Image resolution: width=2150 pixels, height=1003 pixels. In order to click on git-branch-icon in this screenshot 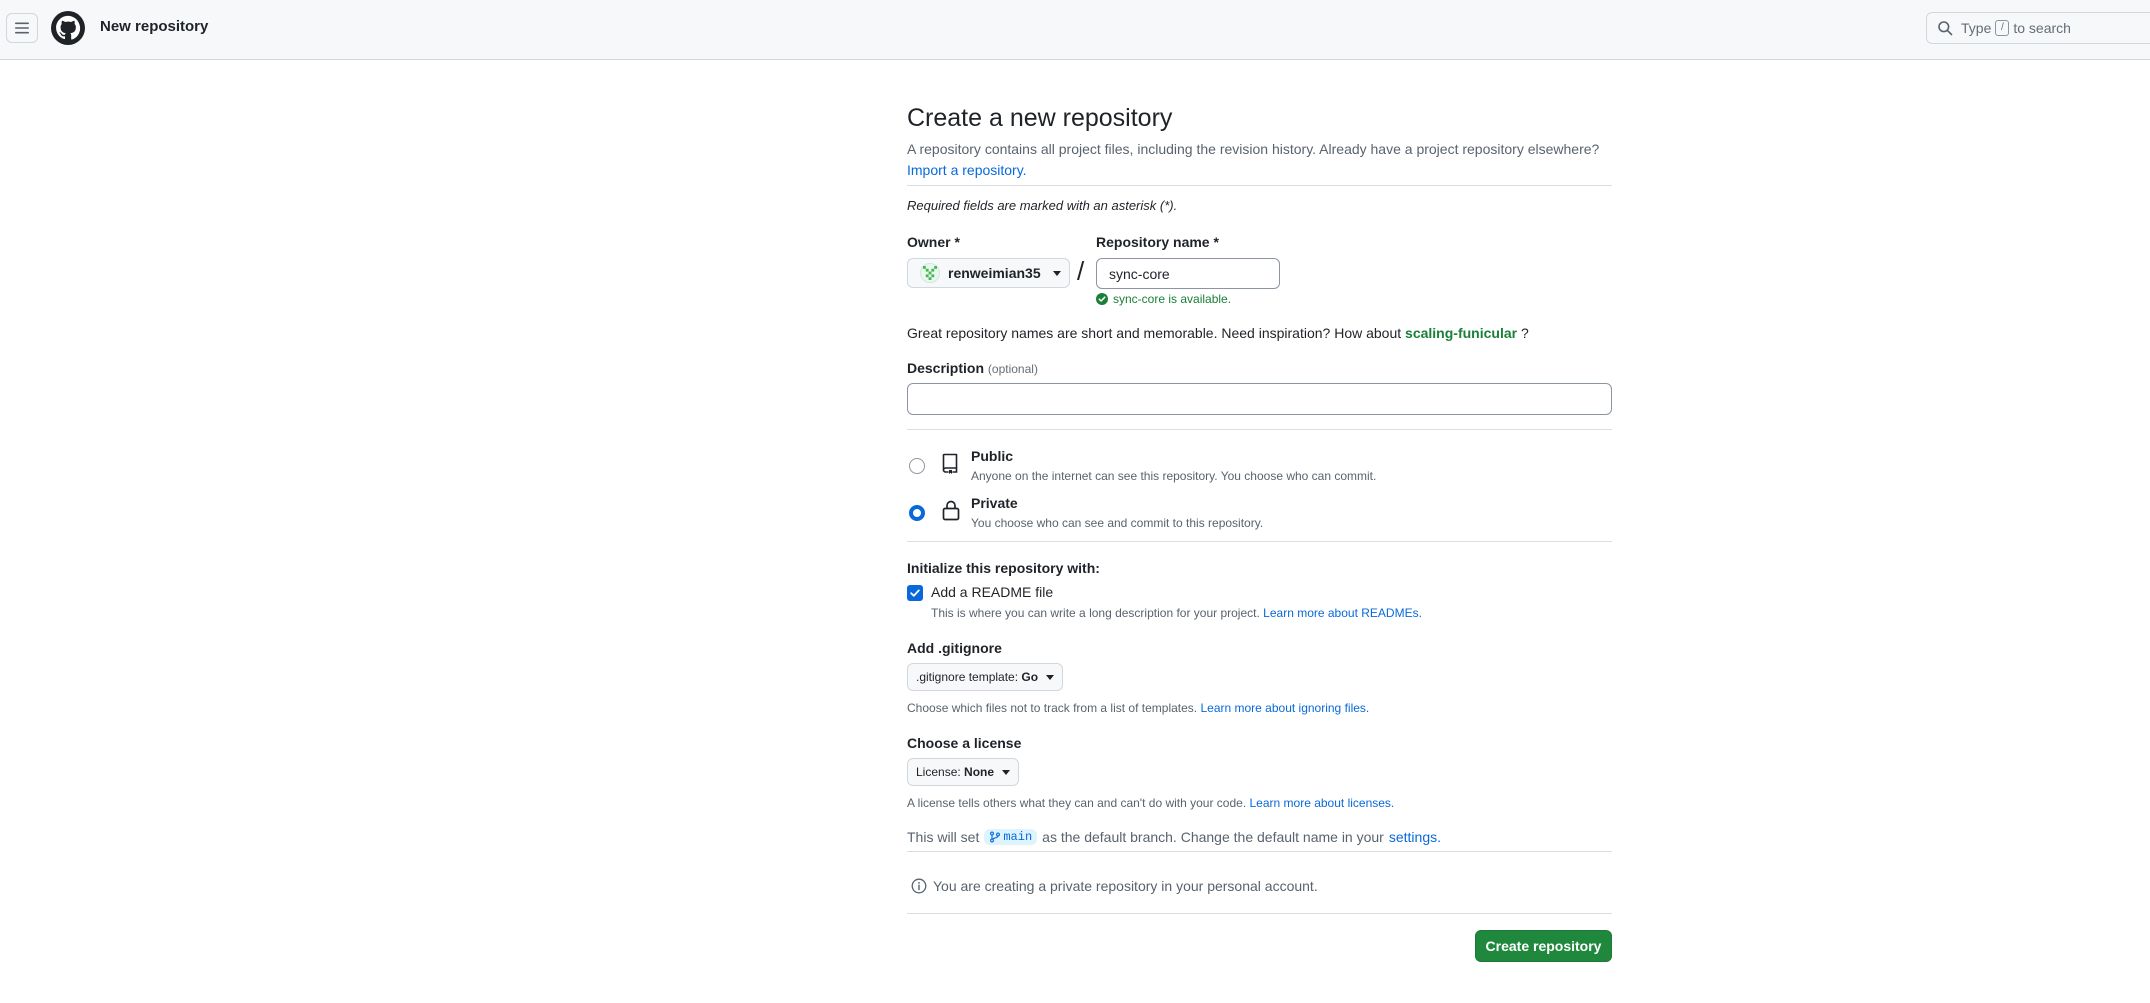, I will do `click(995, 837)`.